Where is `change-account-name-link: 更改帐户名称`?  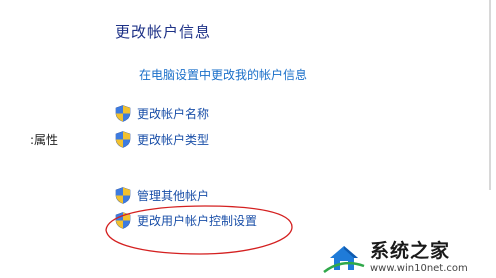
change-account-name-link: 更改帐户名称 is located at coordinates (162, 113).